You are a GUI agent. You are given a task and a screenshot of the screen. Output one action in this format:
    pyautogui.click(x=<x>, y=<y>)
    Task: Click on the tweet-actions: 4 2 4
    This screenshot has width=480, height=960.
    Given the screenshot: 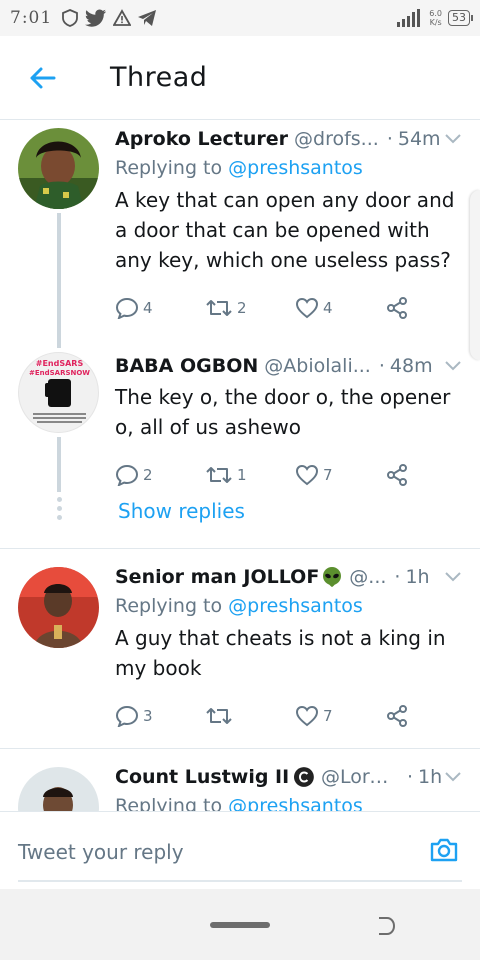 What is the action you would take?
    pyautogui.click(x=289, y=308)
    